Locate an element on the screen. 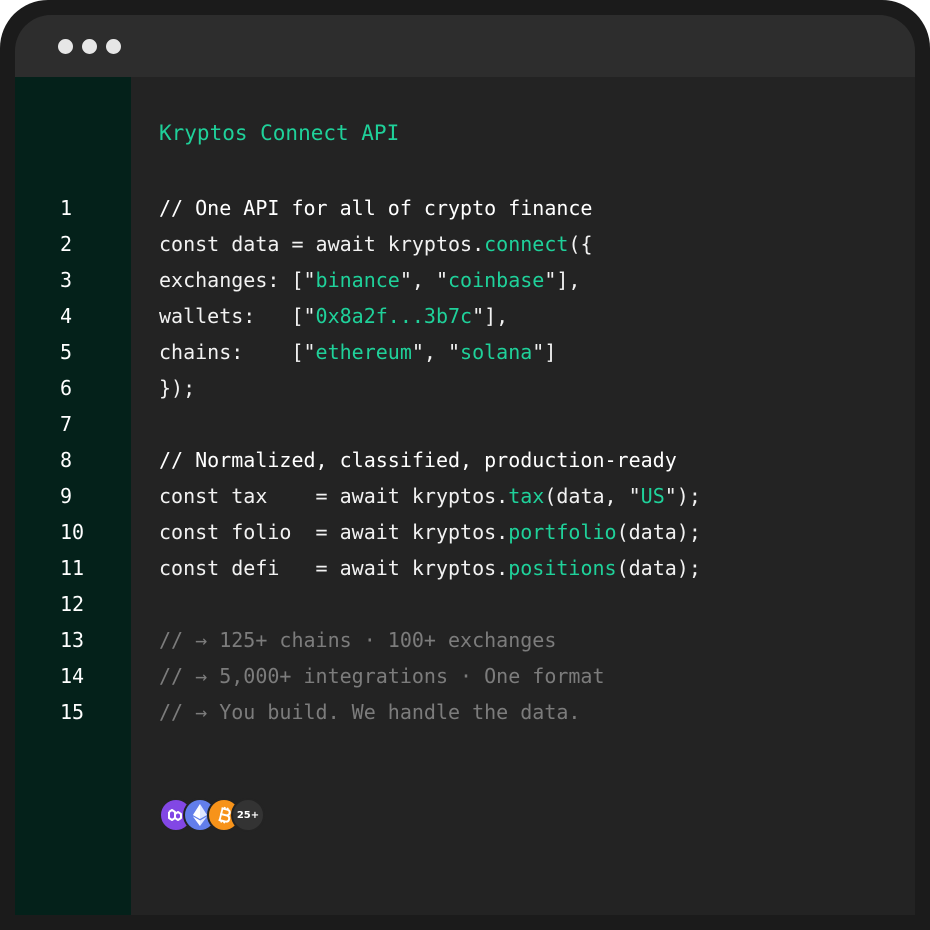  code-line: // → You build. We handle the data. is located at coordinates (537, 715).